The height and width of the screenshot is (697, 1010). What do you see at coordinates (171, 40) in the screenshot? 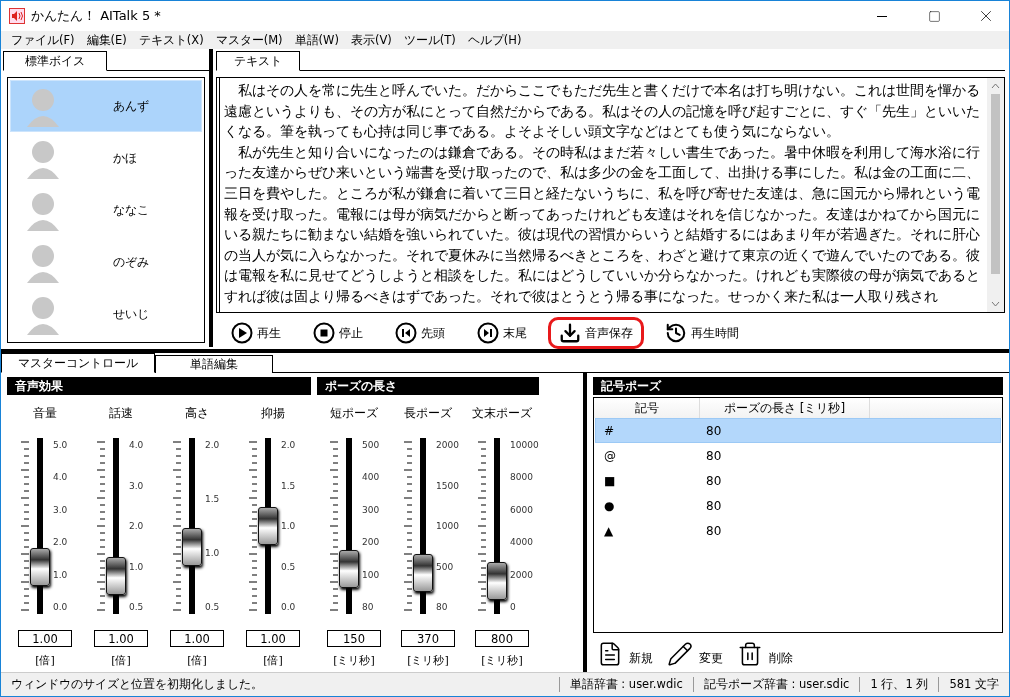
I see `menu-item: テキスト(X)` at bounding box center [171, 40].